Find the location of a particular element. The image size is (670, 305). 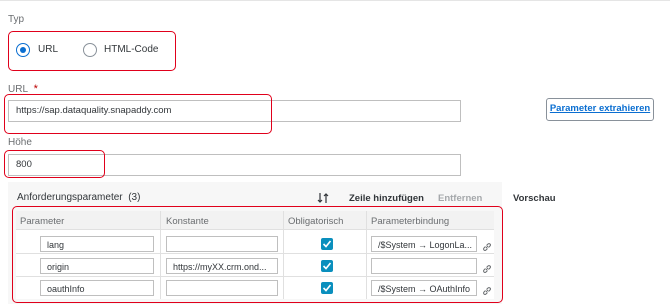

radio-url-label: URL is located at coordinates (48, 49).